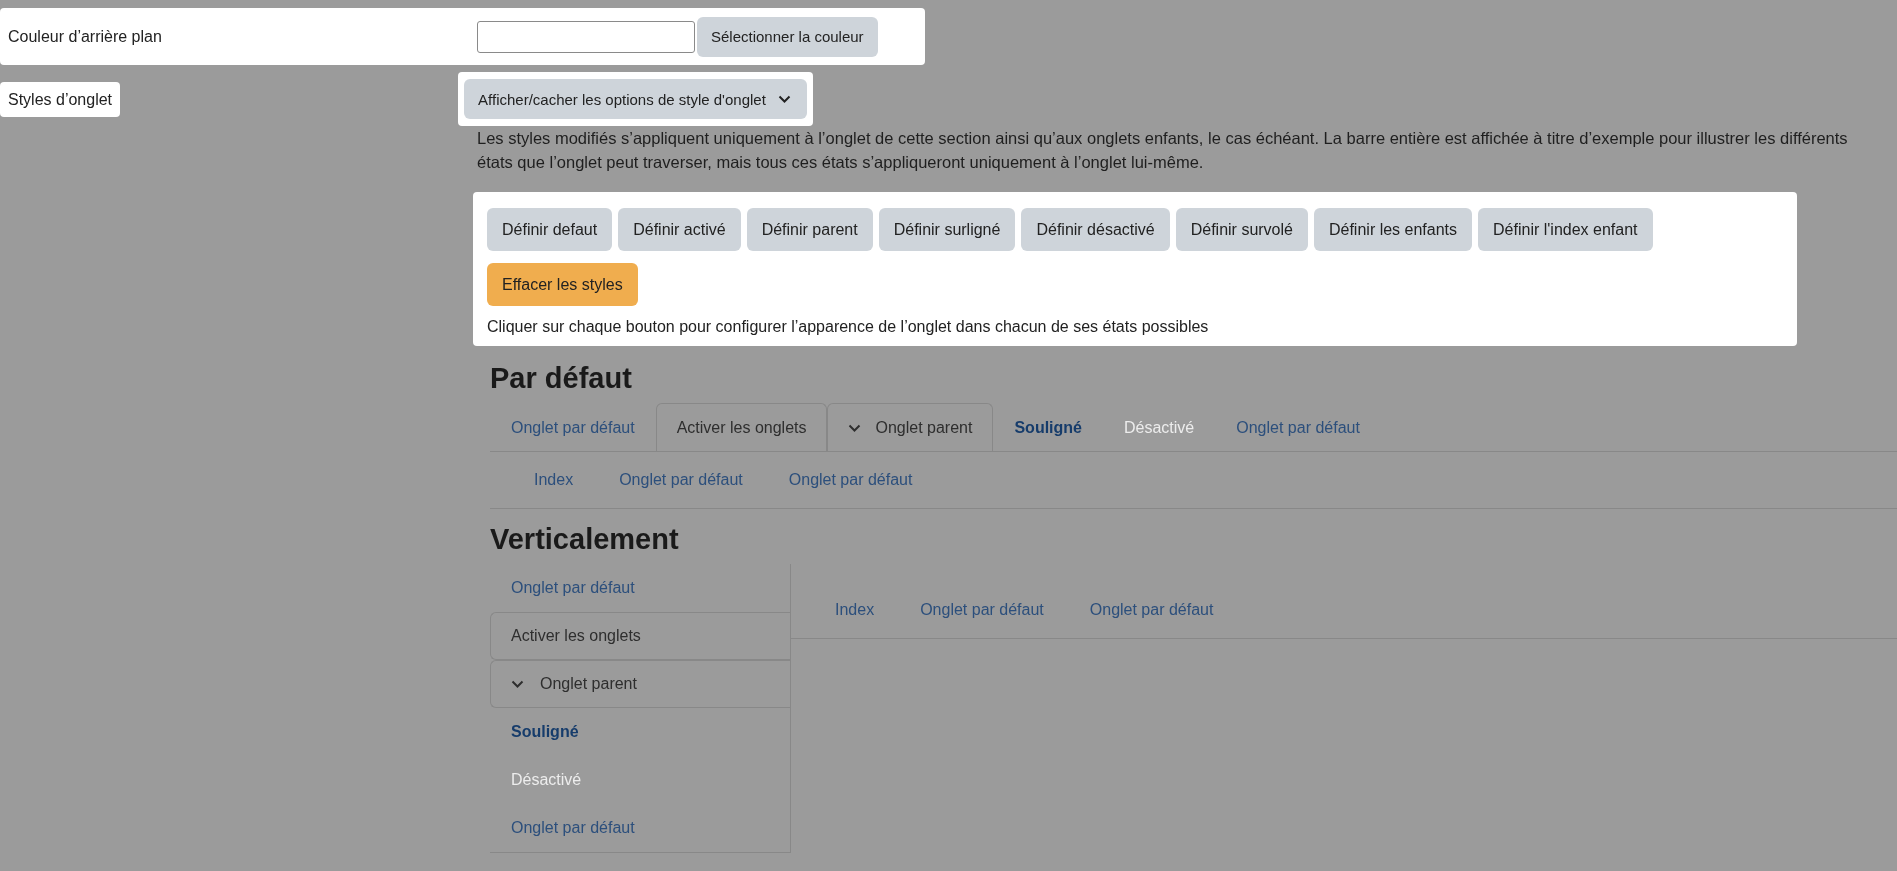  Describe the element at coordinates (561, 378) in the screenshot. I see `section-heading: Par défaut` at that location.